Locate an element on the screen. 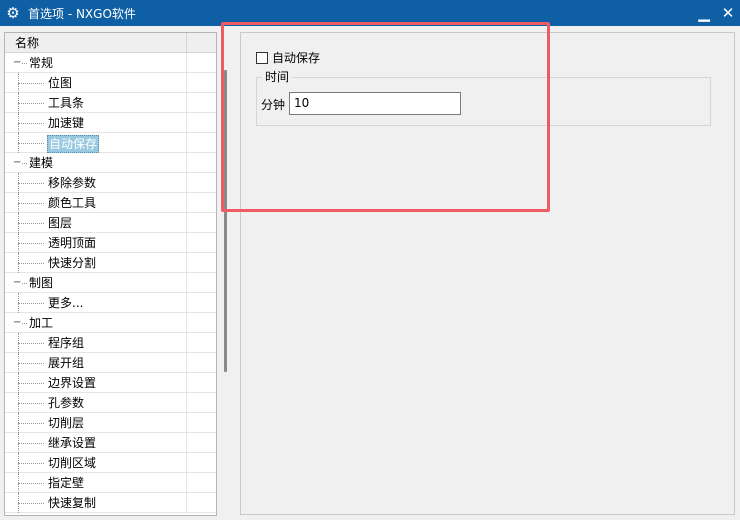 This screenshot has width=740, height=520. tree-item-label: 建模 is located at coordinates (41, 163).